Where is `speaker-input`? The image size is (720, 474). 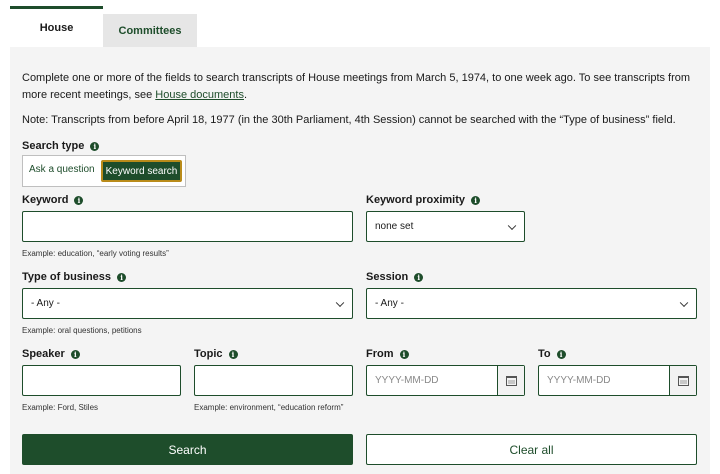 speaker-input is located at coordinates (101, 380).